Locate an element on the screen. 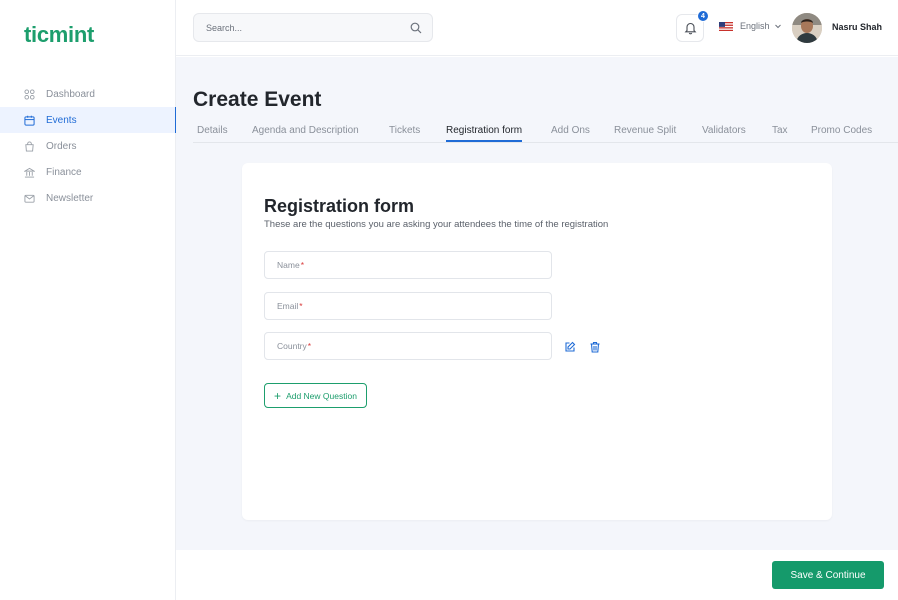 The image size is (898, 600). field-label: Email is located at coordinates (288, 306).